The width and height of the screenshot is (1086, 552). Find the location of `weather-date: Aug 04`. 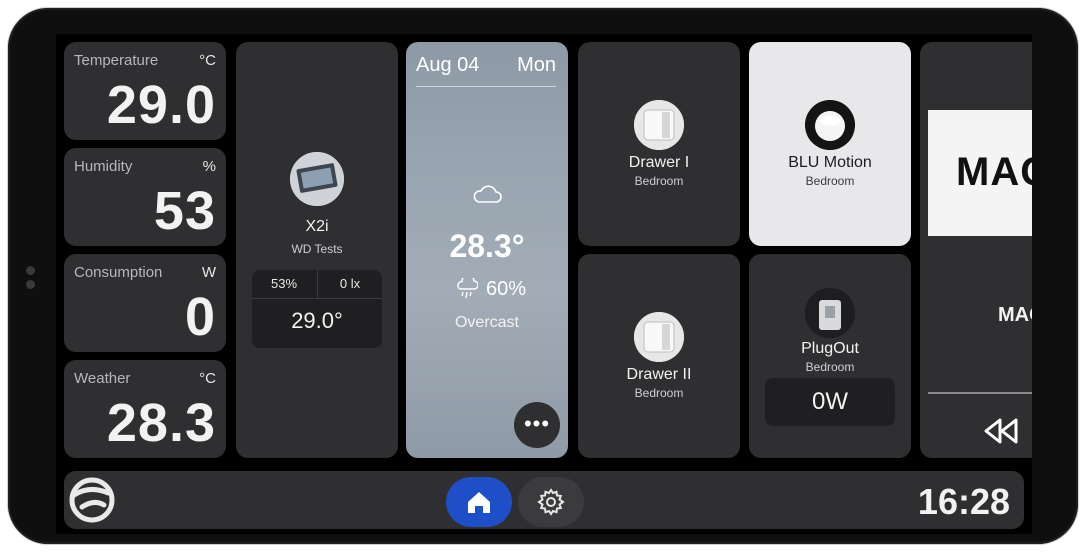

weather-date: Aug 04 is located at coordinates (448, 65).